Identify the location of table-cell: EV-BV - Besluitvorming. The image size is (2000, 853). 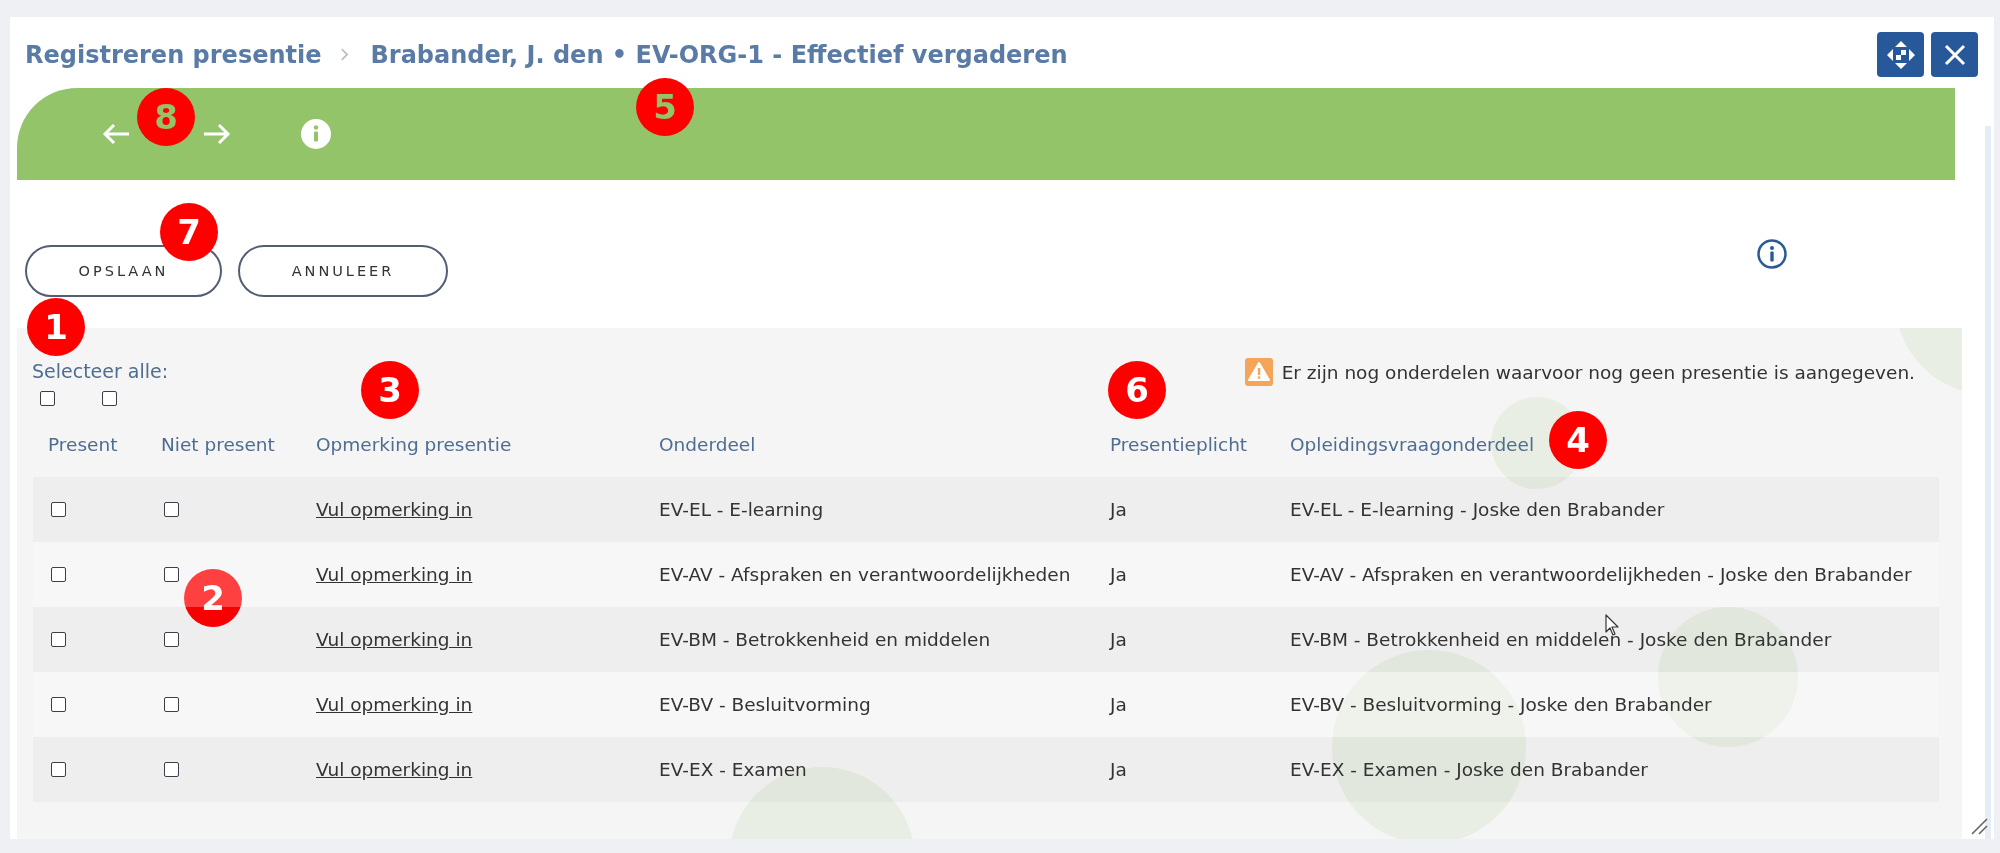
(765, 704).